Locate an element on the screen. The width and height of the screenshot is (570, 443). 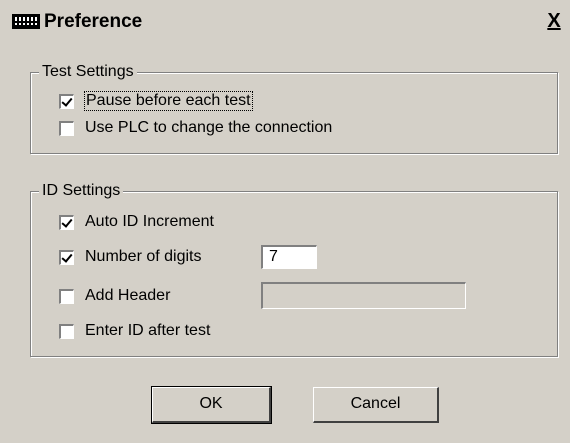
auto-id-increment-checkbox is located at coordinates (66, 222).